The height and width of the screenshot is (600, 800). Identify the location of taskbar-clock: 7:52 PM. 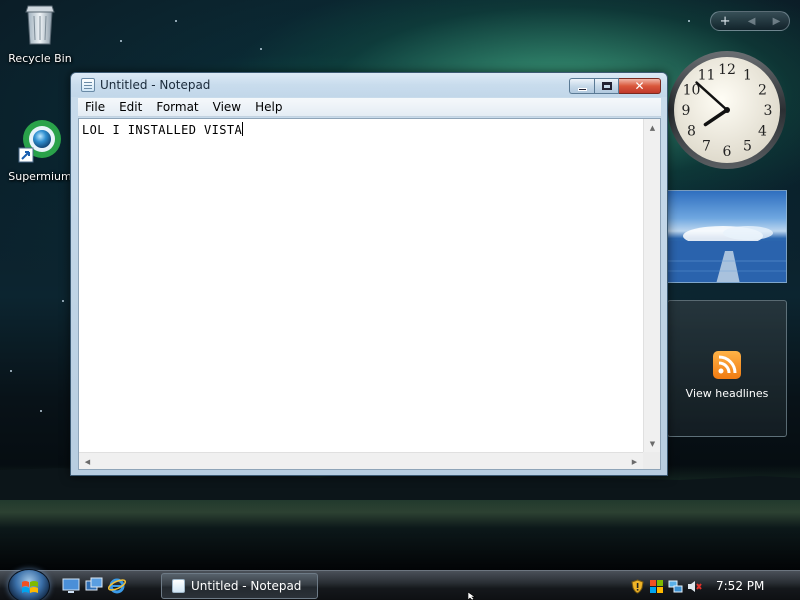
(740, 586).